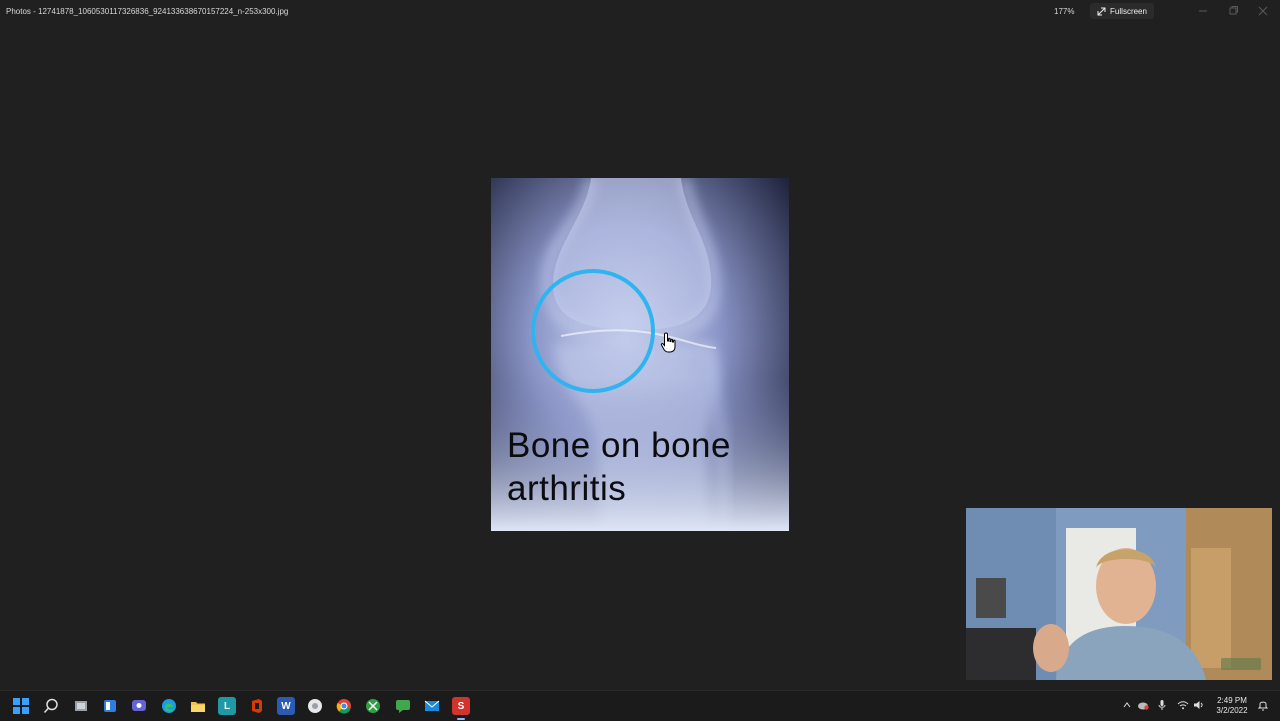 This screenshot has width=1280, height=721. I want to click on system-clock: 2:49 PM 3/2/2022, so click(1232, 706).